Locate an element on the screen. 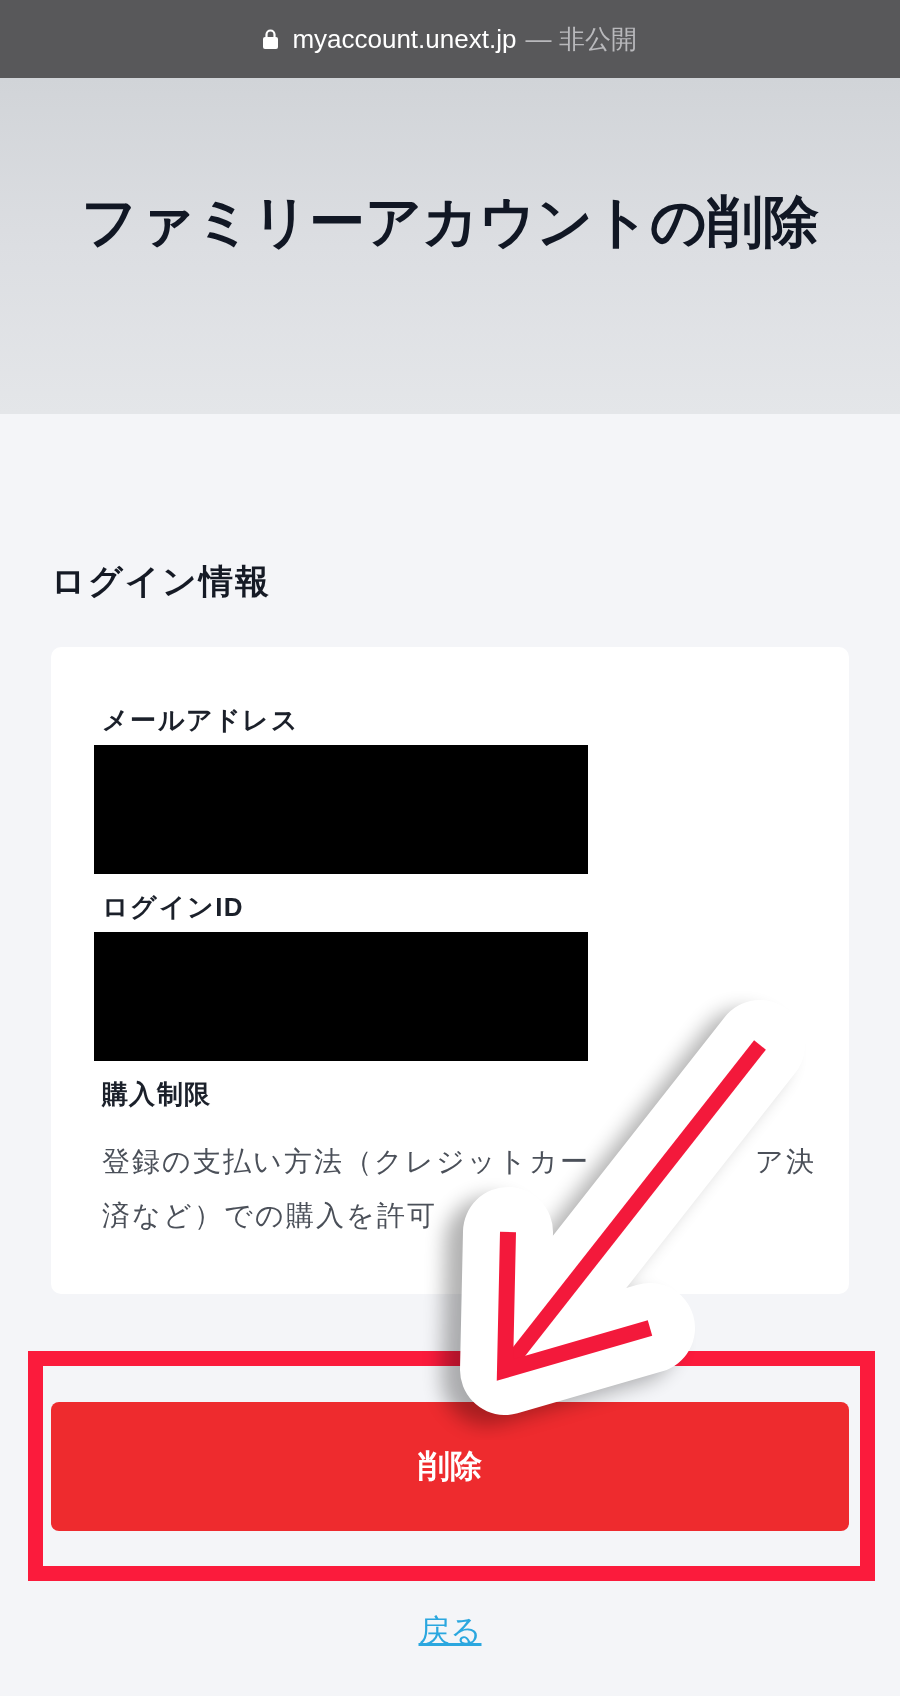 This screenshot has width=900, height=1696. description-text: 登録の支払い方法（クレジットカー is located at coordinates (346, 1162).